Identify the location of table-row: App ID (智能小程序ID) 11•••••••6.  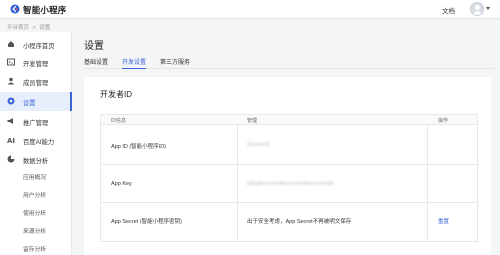
(289, 145).